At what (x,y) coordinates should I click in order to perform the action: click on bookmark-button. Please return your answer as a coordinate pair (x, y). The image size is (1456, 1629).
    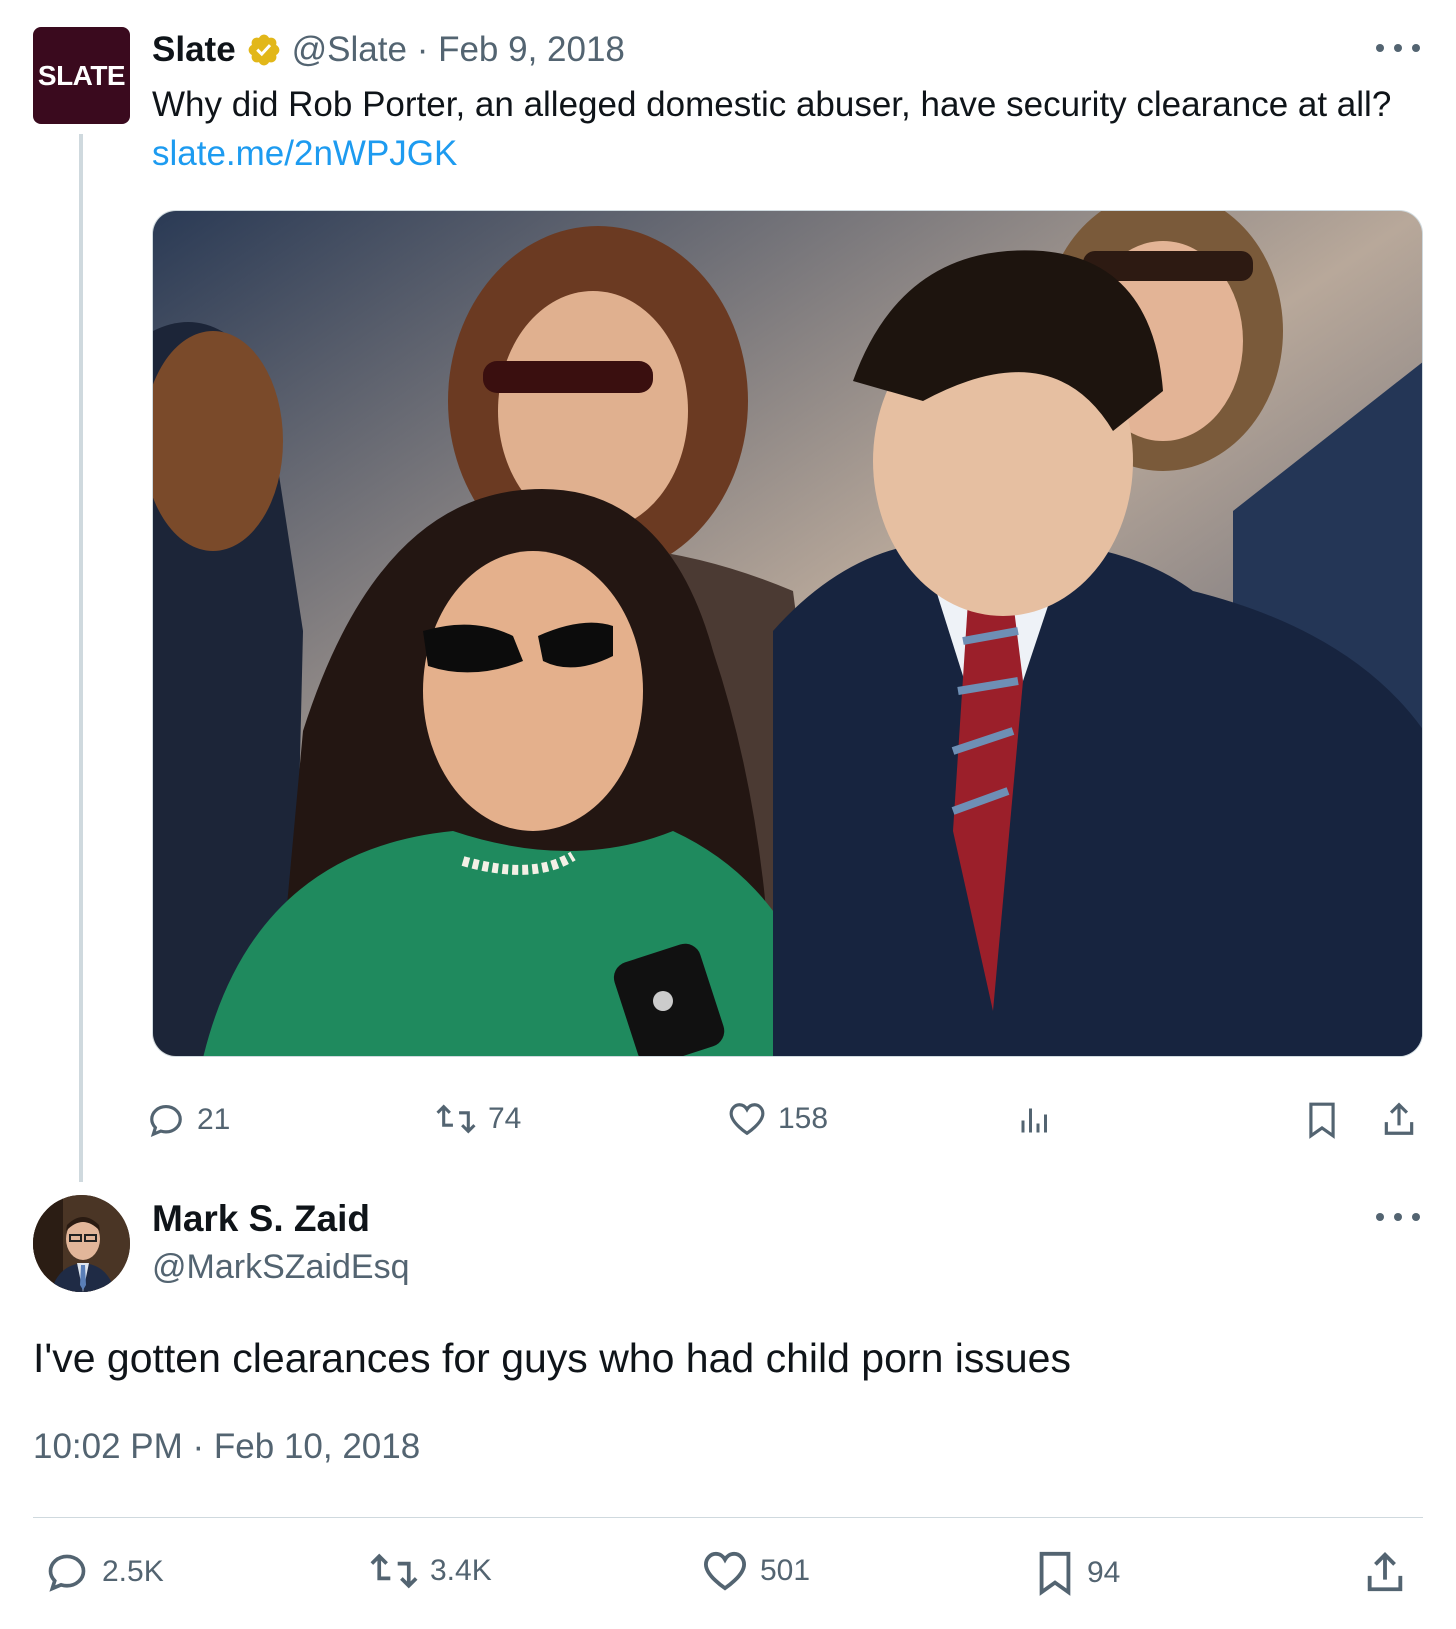
    Looking at the image, I should click on (1322, 1120).